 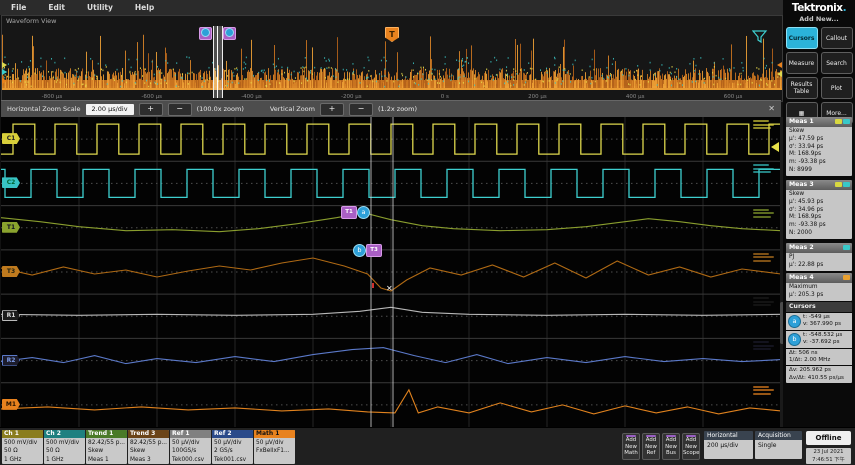 What do you see at coordinates (836, 88) in the screenshot?
I see `add-plot-button: Plot` at bounding box center [836, 88].